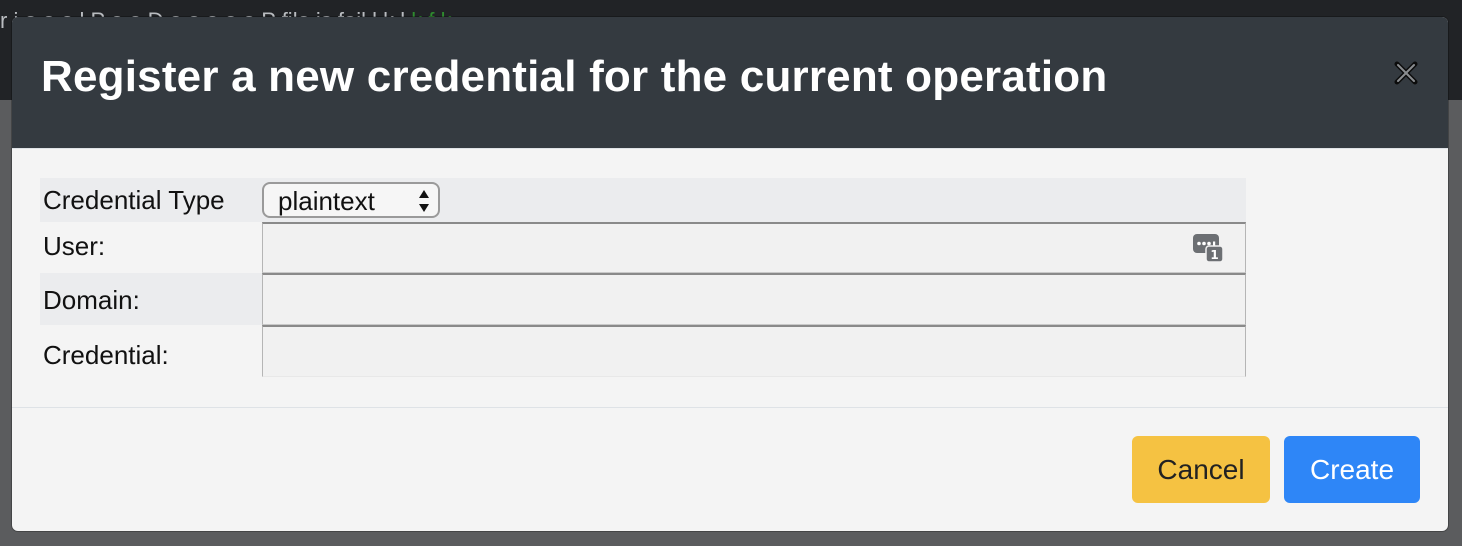 This screenshot has height=546, width=1462. What do you see at coordinates (754, 351) in the screenshot?
I see `credential-input` at bounding box center [754, 351].